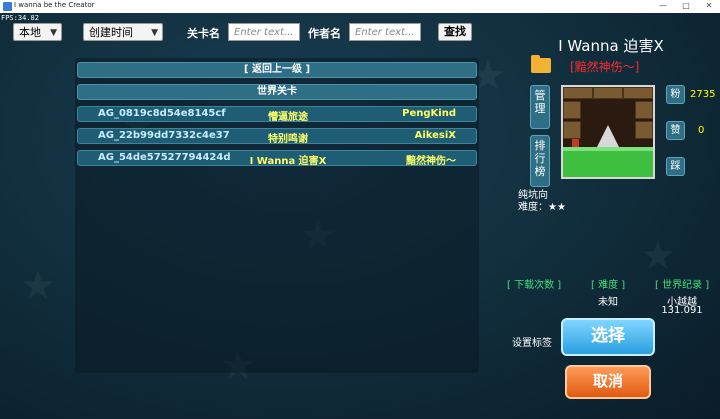 The height and width of the screenshot is (419, 720). I want to click on level-id: AG_22b99dd7332c4e37, so click(164, 135).